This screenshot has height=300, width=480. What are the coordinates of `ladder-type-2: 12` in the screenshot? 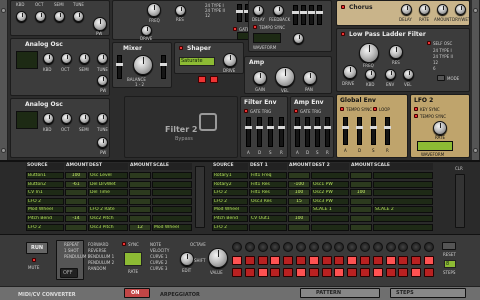 It's located at (435, 62).